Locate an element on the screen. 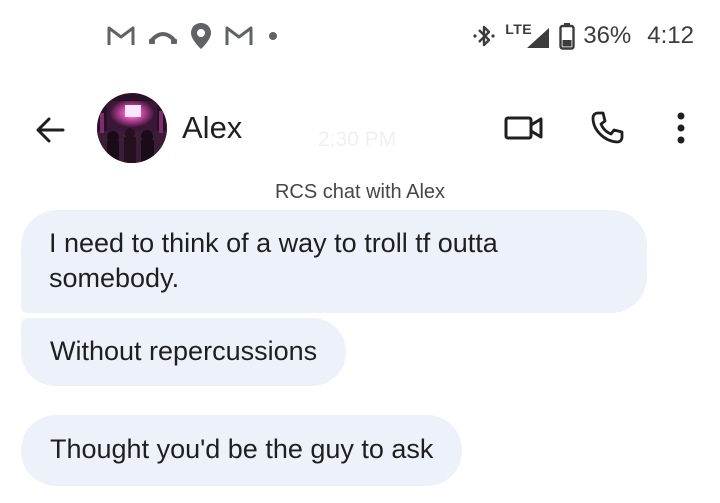 Image resolution: width=720 pixels, height=503 pixels. overflow-menu-button is located at coordinates (681, 128).